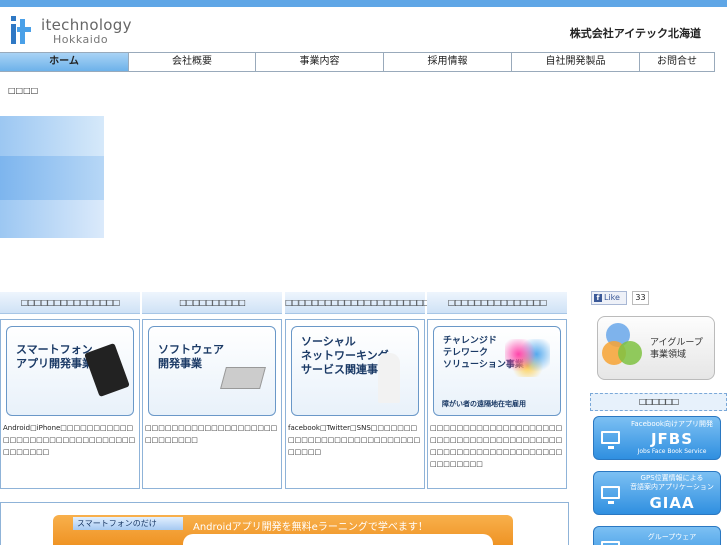 The width and height of the screenshot is (727, 545). I want to click on nav-item-business: 事業内容, so click(320, 62).